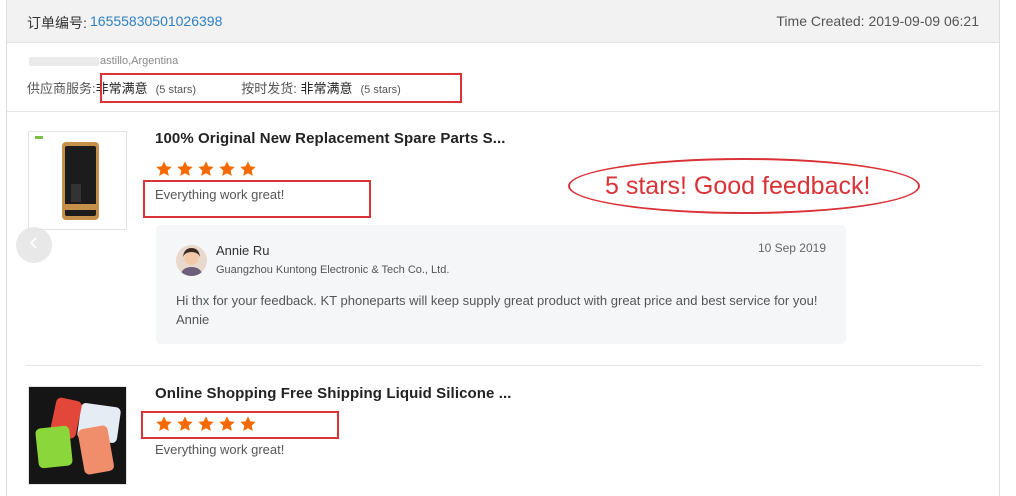 The height and width of the screenshot is (496, 1016). Describe the element at coordinates (64, 61) in the screenshot. I see `buyer-name-redacted` at that location.